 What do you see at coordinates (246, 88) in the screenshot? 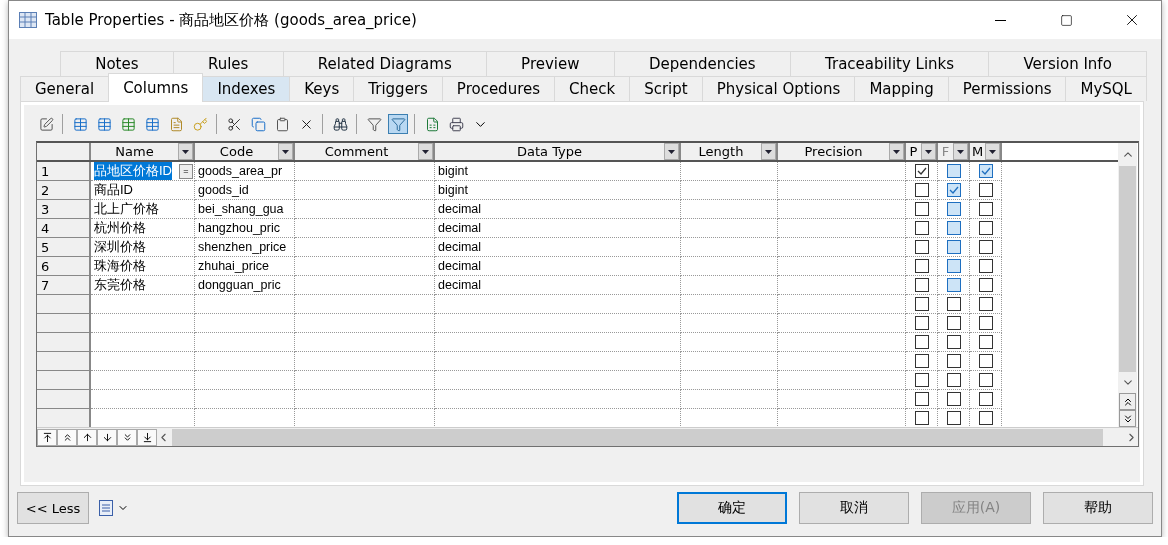
I see `tab: Indexes` at bounding box center [246, 88].